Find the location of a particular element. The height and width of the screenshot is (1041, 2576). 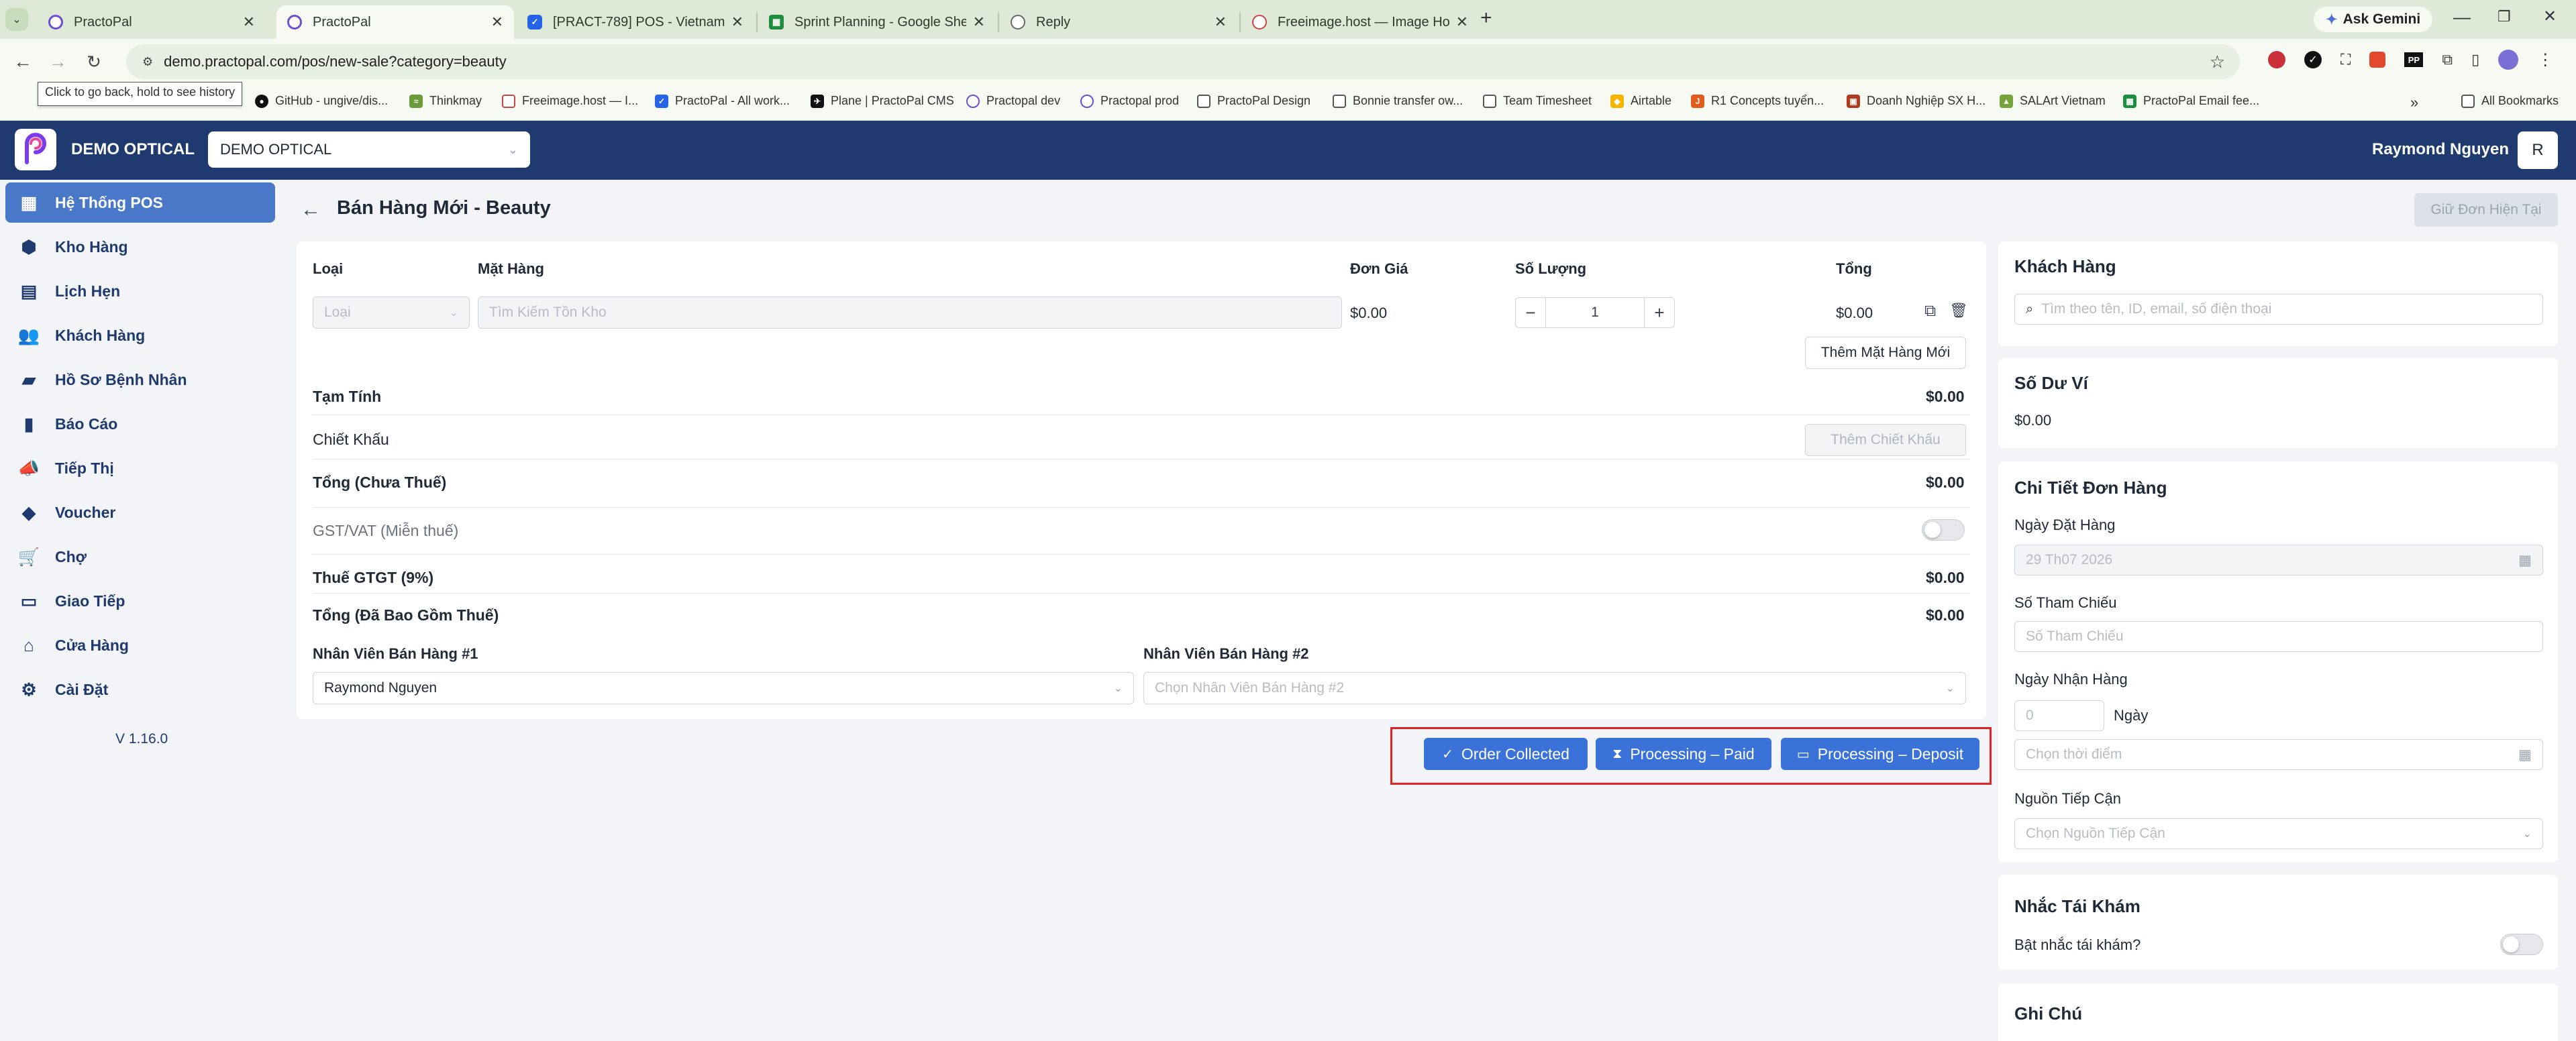

quantity-increment-button: + is located at coordinates (1659, 312).